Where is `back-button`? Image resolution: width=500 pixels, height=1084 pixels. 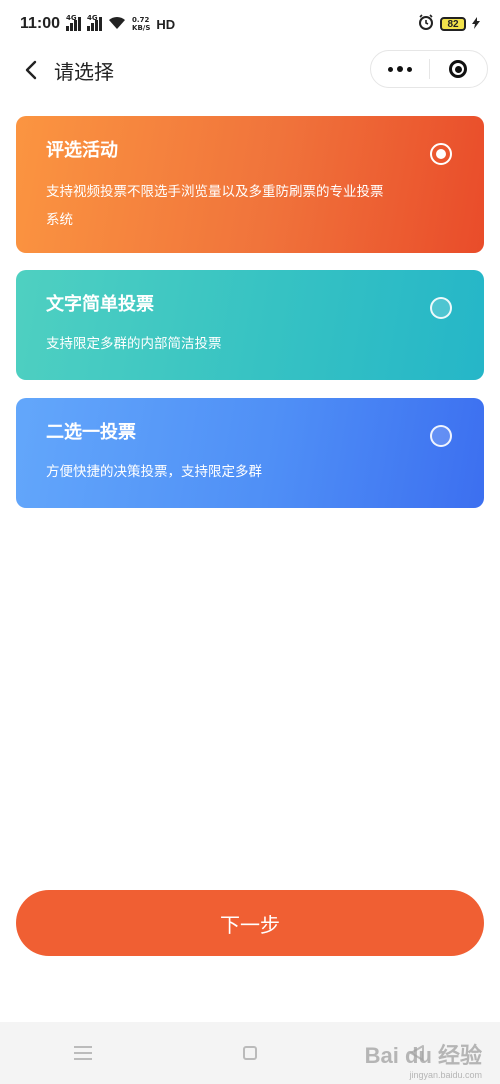 back-button is located at coordinates (32, 70).